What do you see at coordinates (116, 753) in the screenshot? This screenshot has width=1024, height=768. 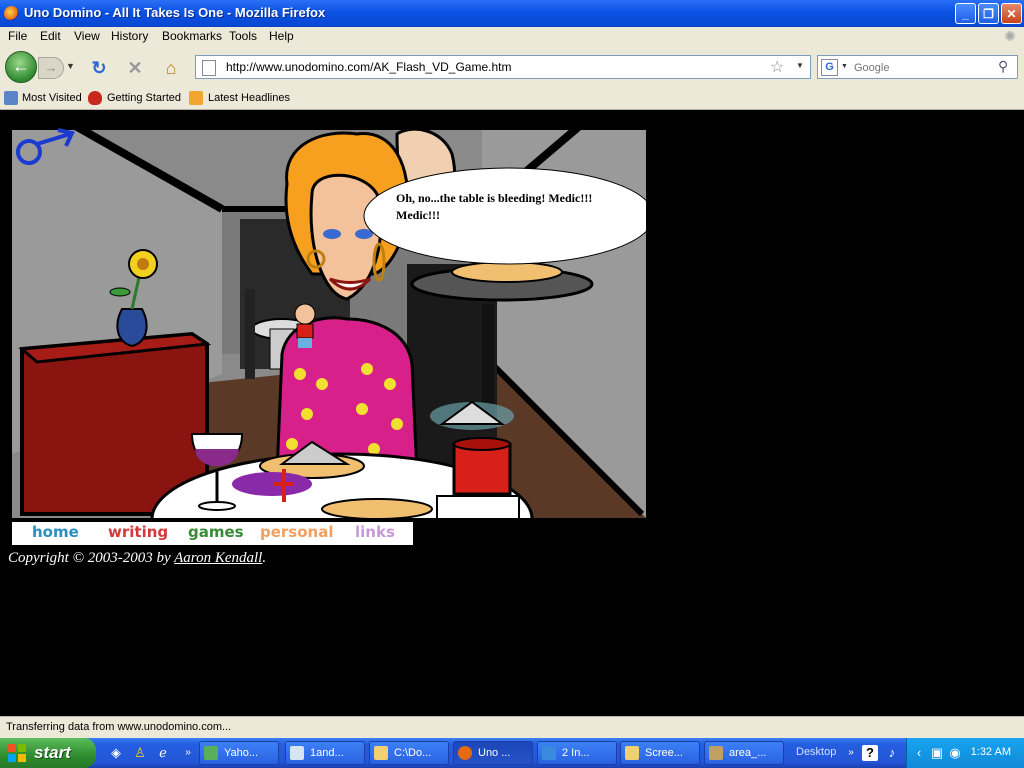 I see `quicklaunch-icon-1: ◈` at bounding box center [116, 753].